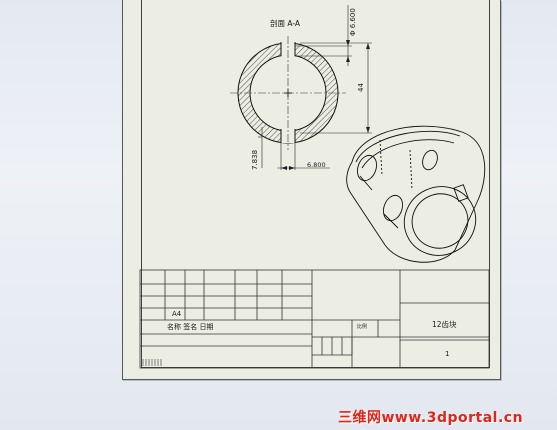  Describe the element at coordinates (190, 327) in the screenshot. I see `signature-row-text: 名称 签名 日期` at that location.